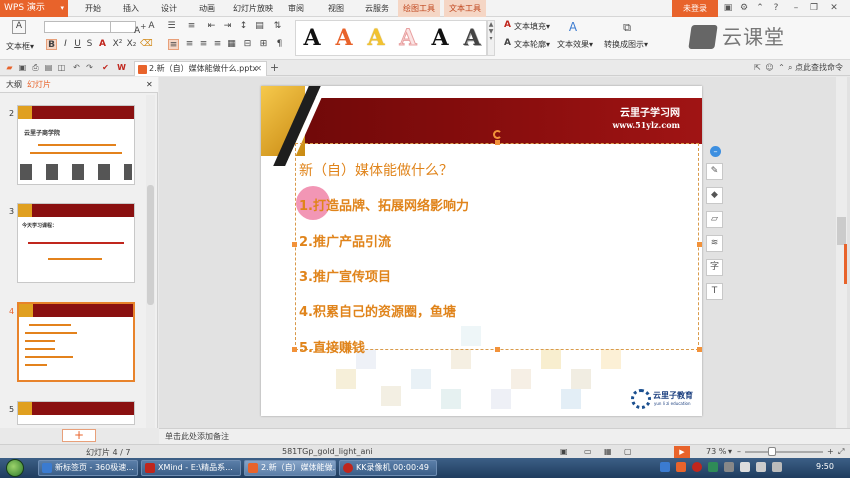  I want to click on help-icon: ?, so click(776, 8).